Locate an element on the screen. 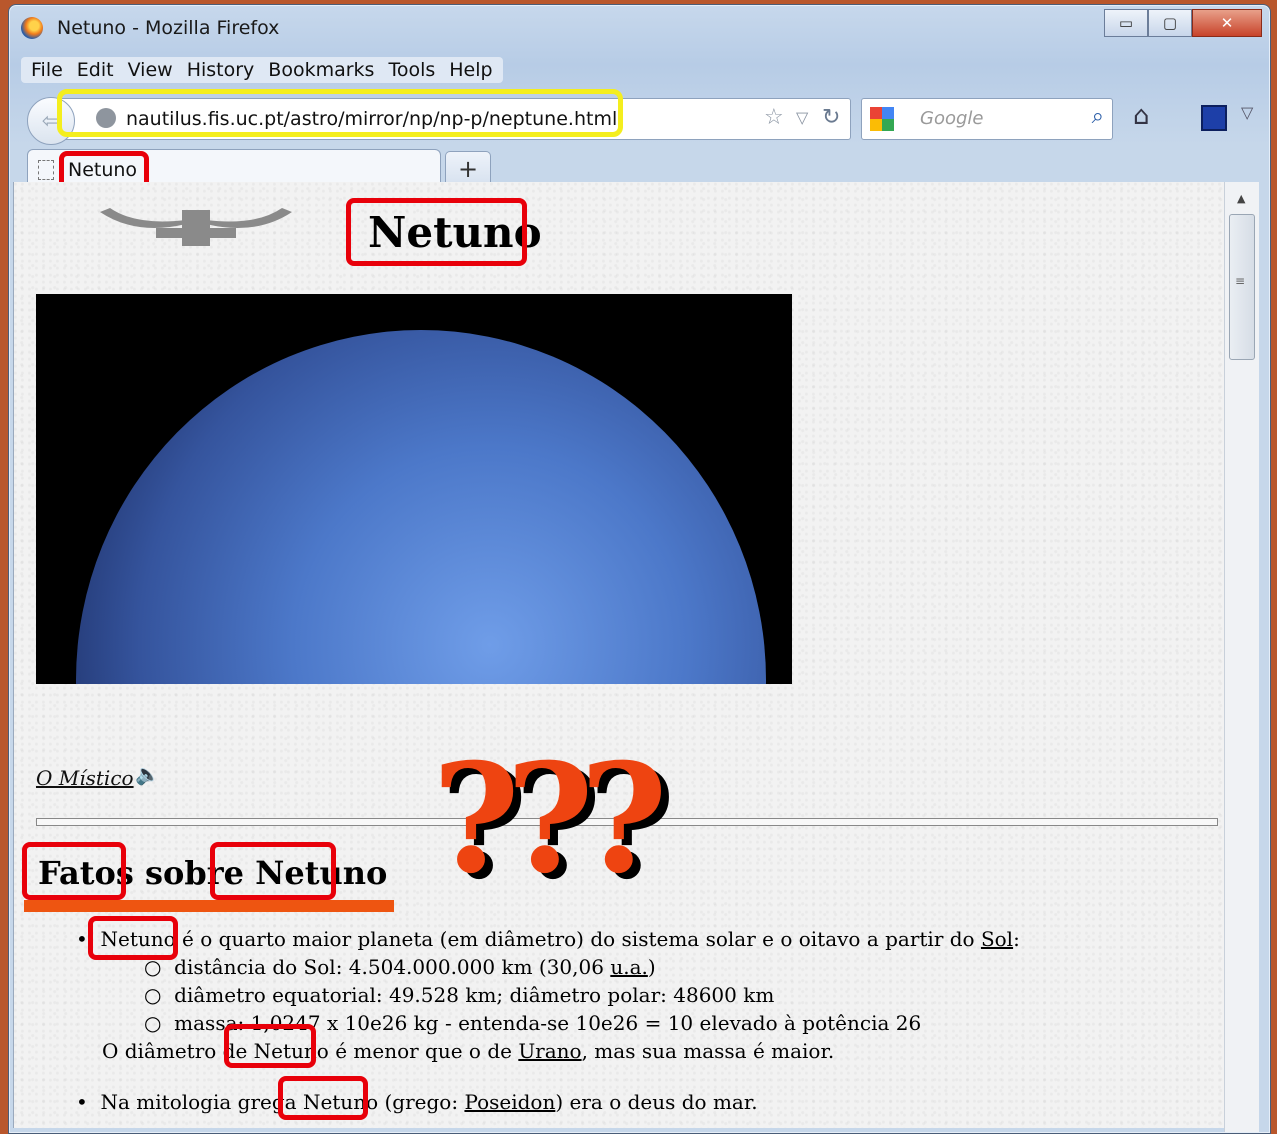  item2-text-c: ) era o deus do mar. is located at coordinates (656, 1102).